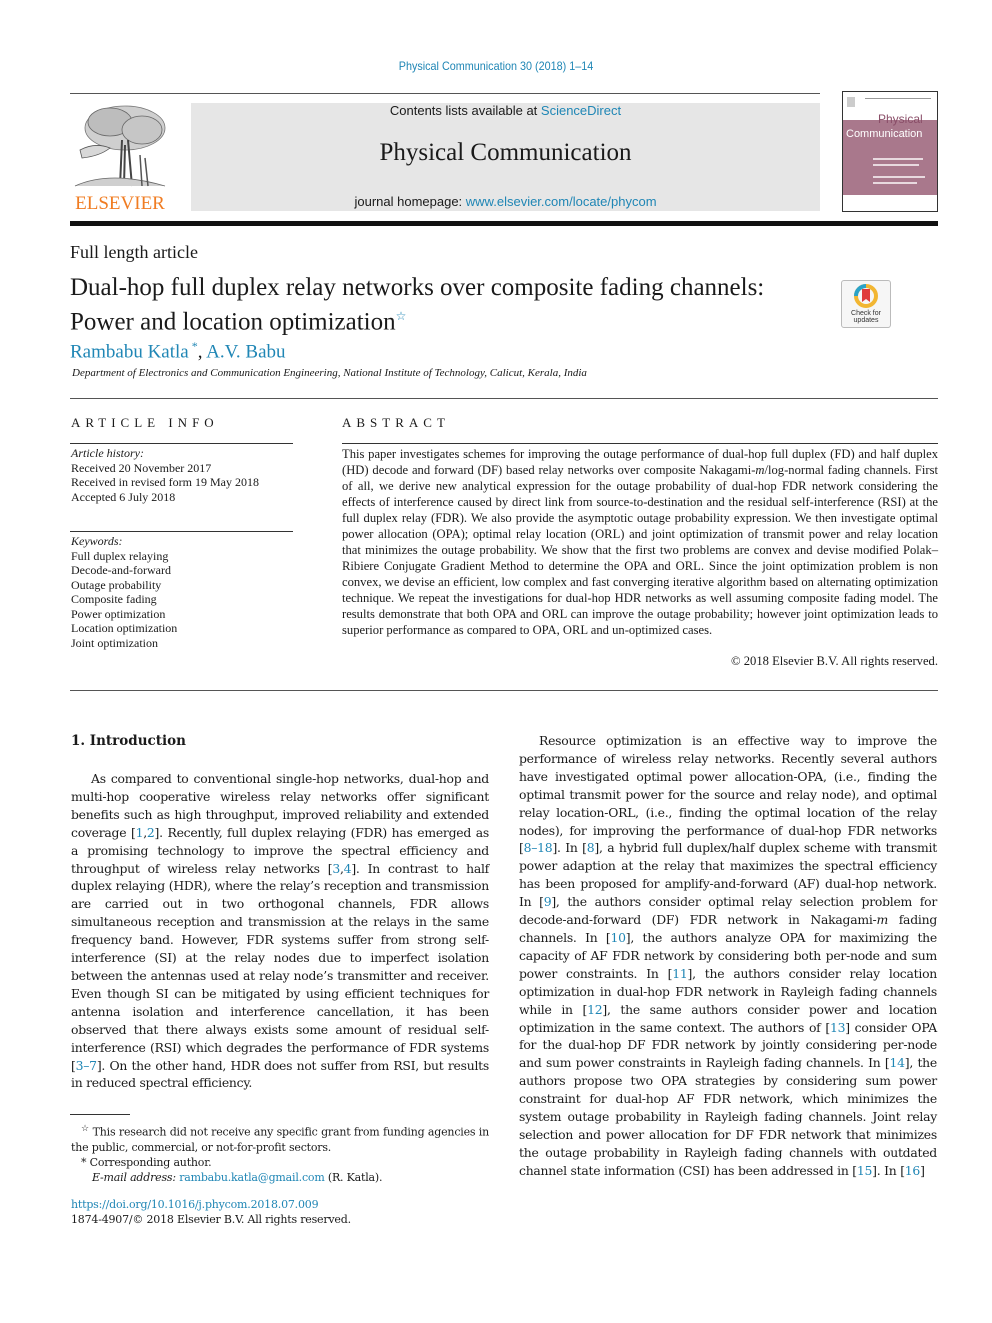 Image resolution: width=992 pixels, height=1323 pixels. Describe the element at coordinates (114, 642) in the screenshot. I see `keyword: Joint optimization` at that location.